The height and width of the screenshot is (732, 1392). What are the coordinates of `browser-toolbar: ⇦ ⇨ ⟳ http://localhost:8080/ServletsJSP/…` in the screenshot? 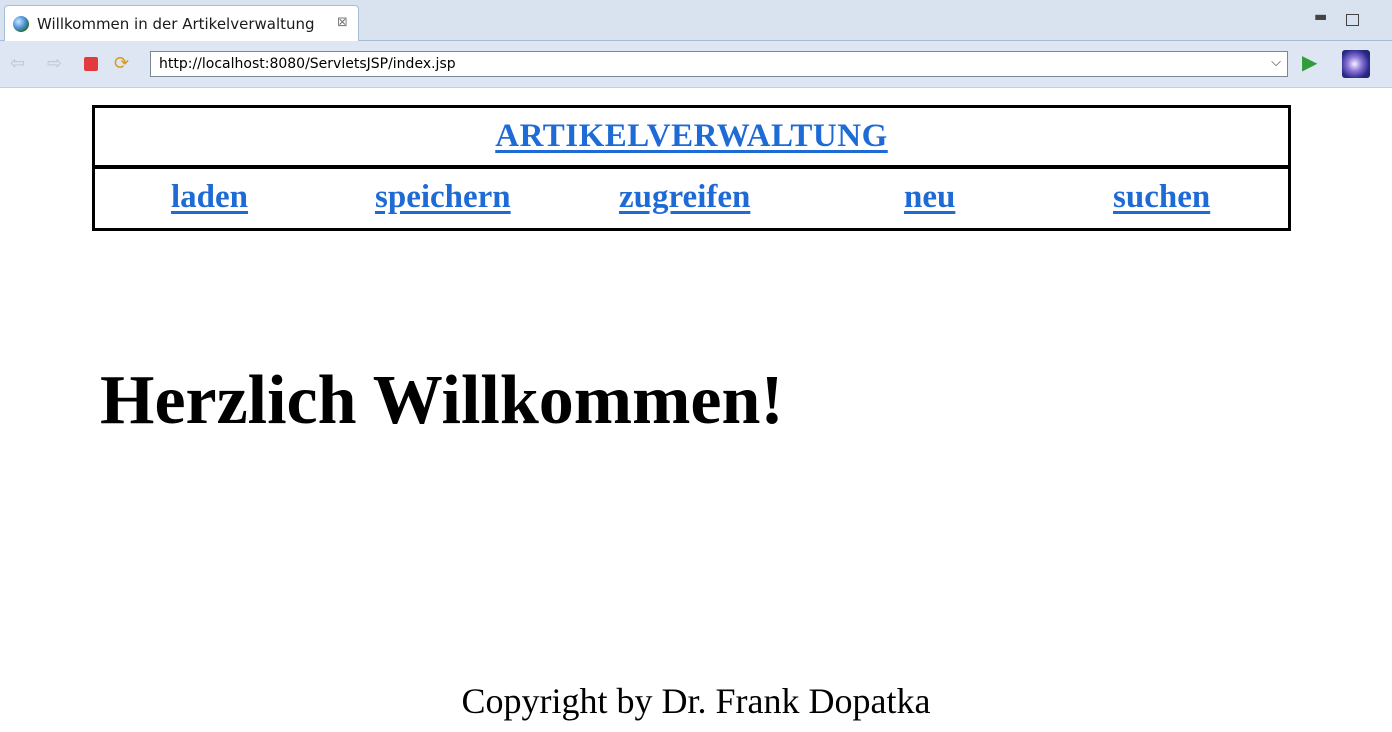 It's located at (696, 64).